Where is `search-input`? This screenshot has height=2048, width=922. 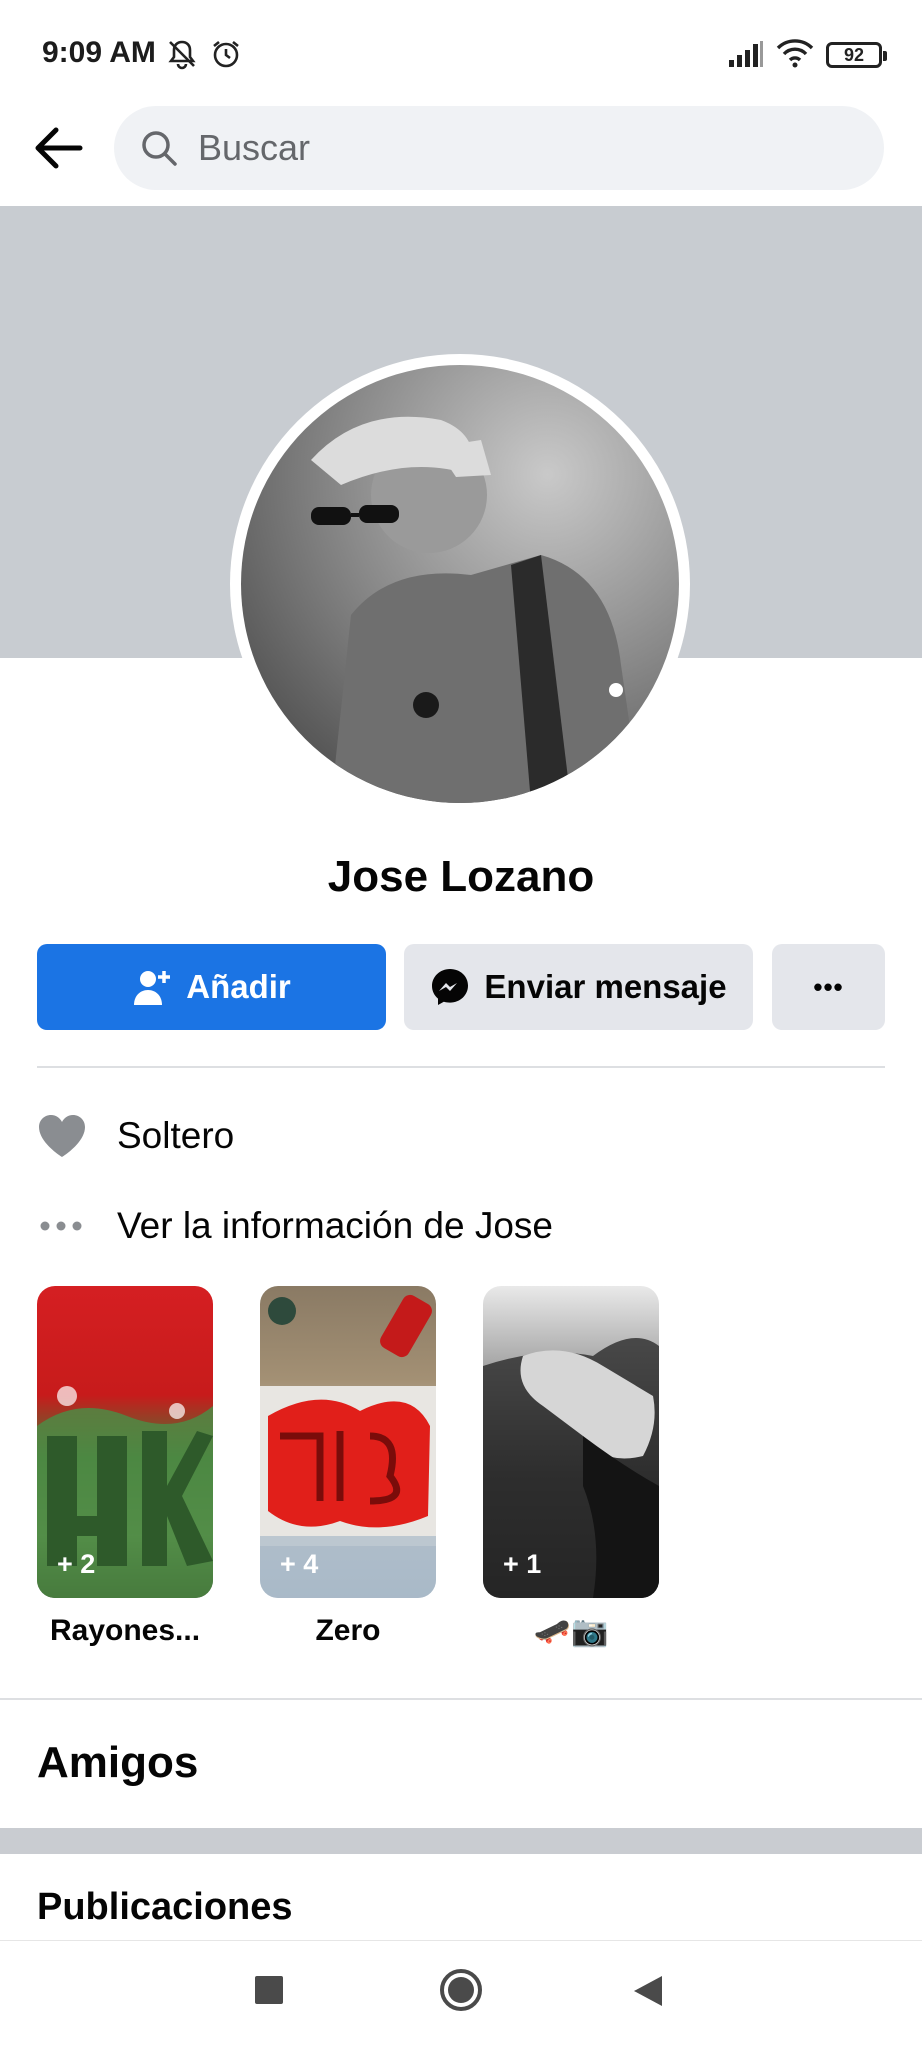 search-input is located at coordinates (508, 148).